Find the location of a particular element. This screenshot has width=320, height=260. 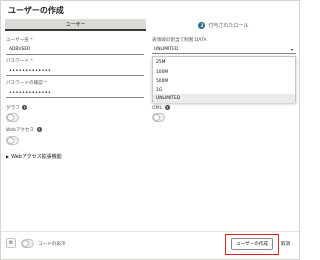

chevron-down-icon: ▾ is located at coordinates (291, 49).